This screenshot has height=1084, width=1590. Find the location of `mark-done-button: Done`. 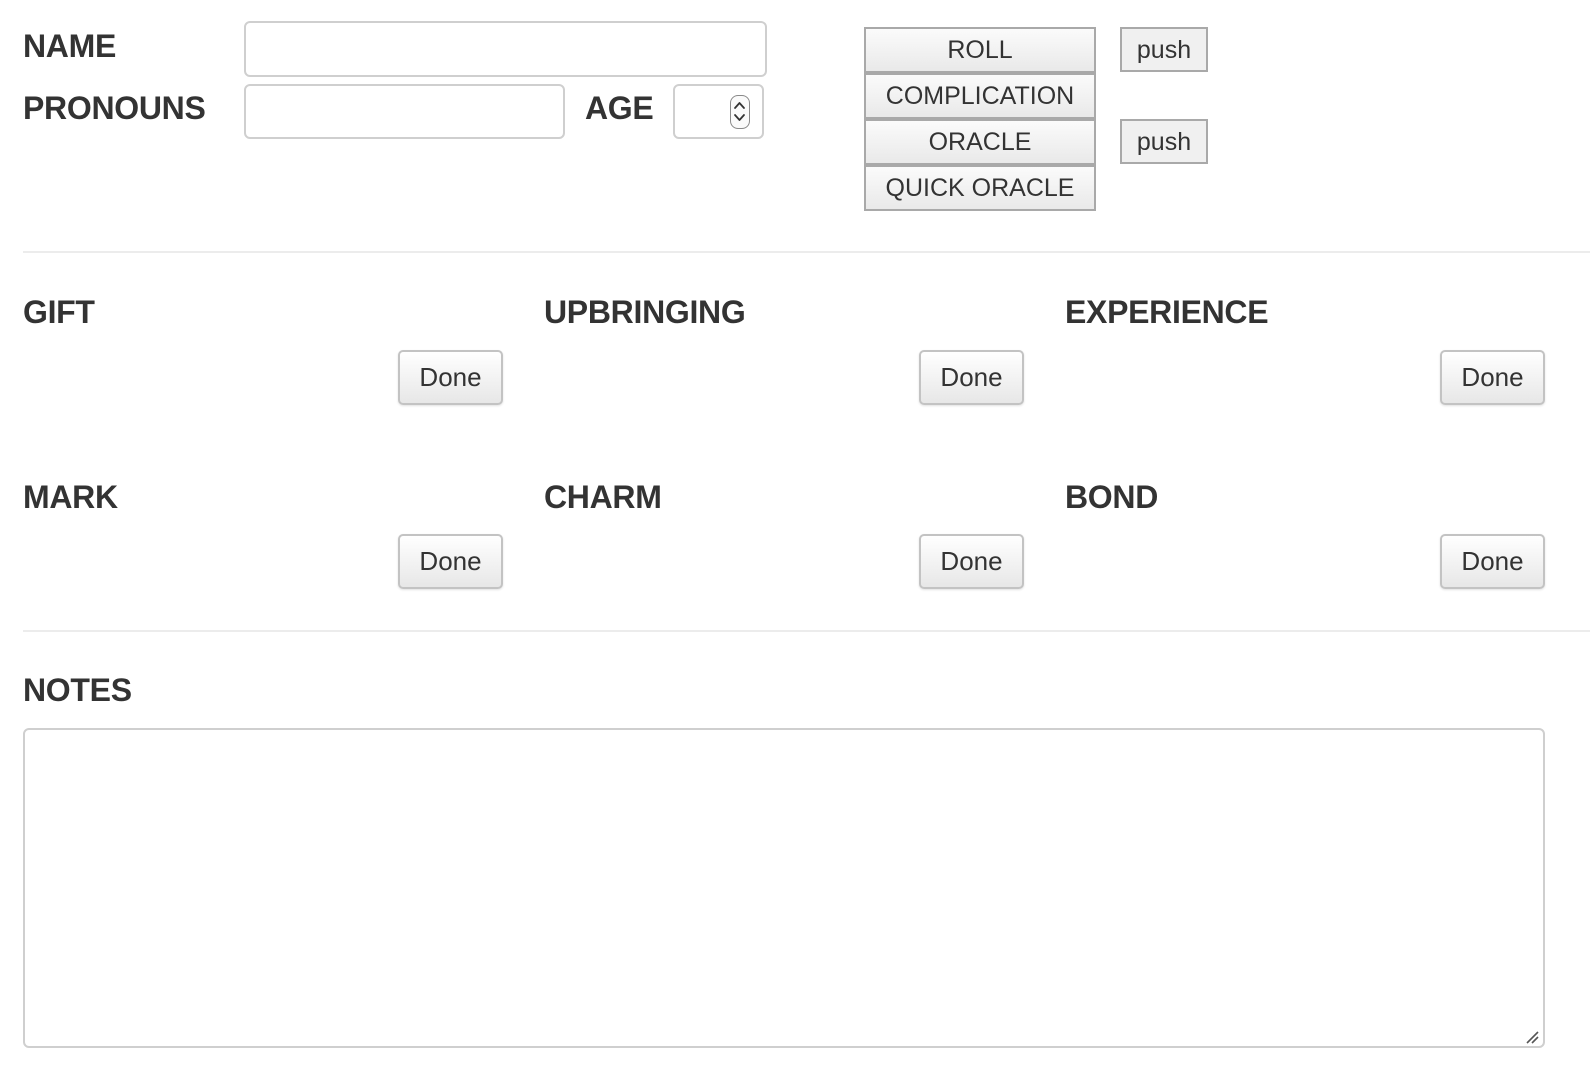

mark-done-button: Done is located at coordinates (450, 561).